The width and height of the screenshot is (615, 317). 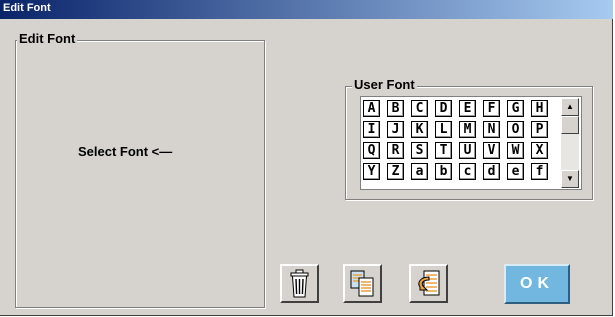 What do you see at coordinates (570, 107) in the screenshot?
I see `scroll-up-button: ▲` at bounding box center [570, 107].